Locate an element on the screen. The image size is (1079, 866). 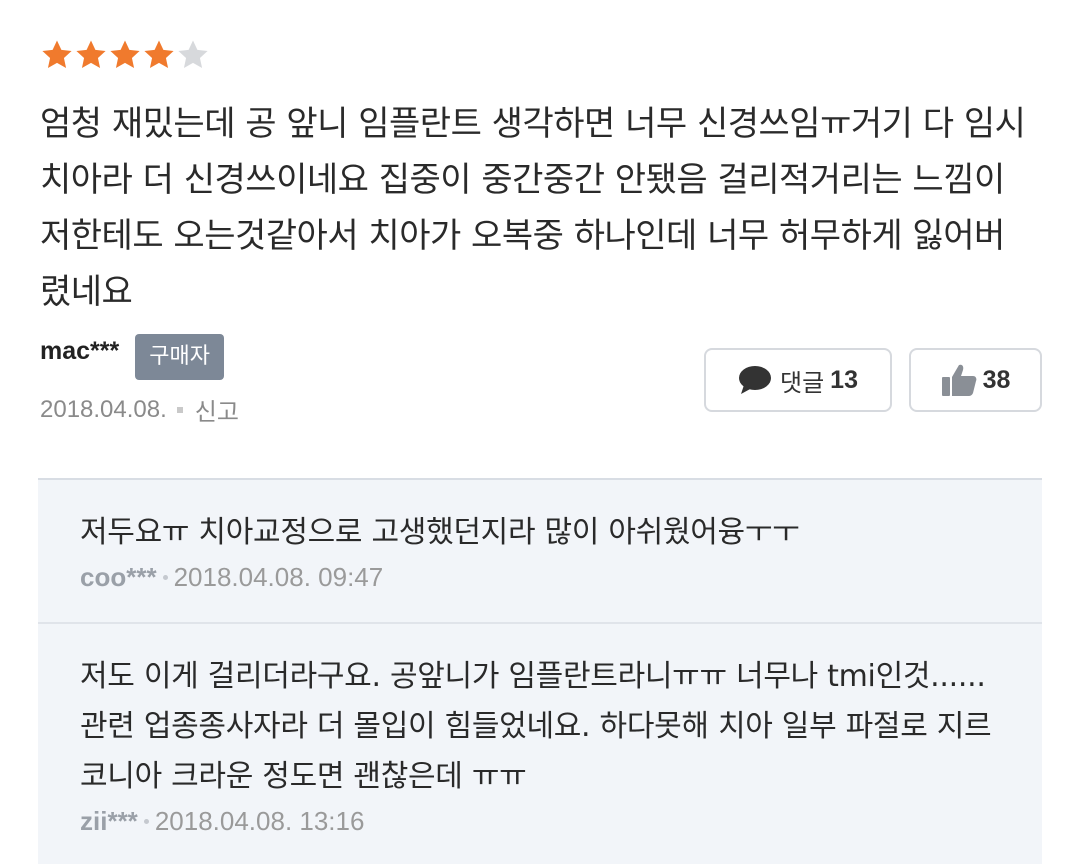
review-meta: 2018.04.08. 신고 is located at coordinates (139, 409).